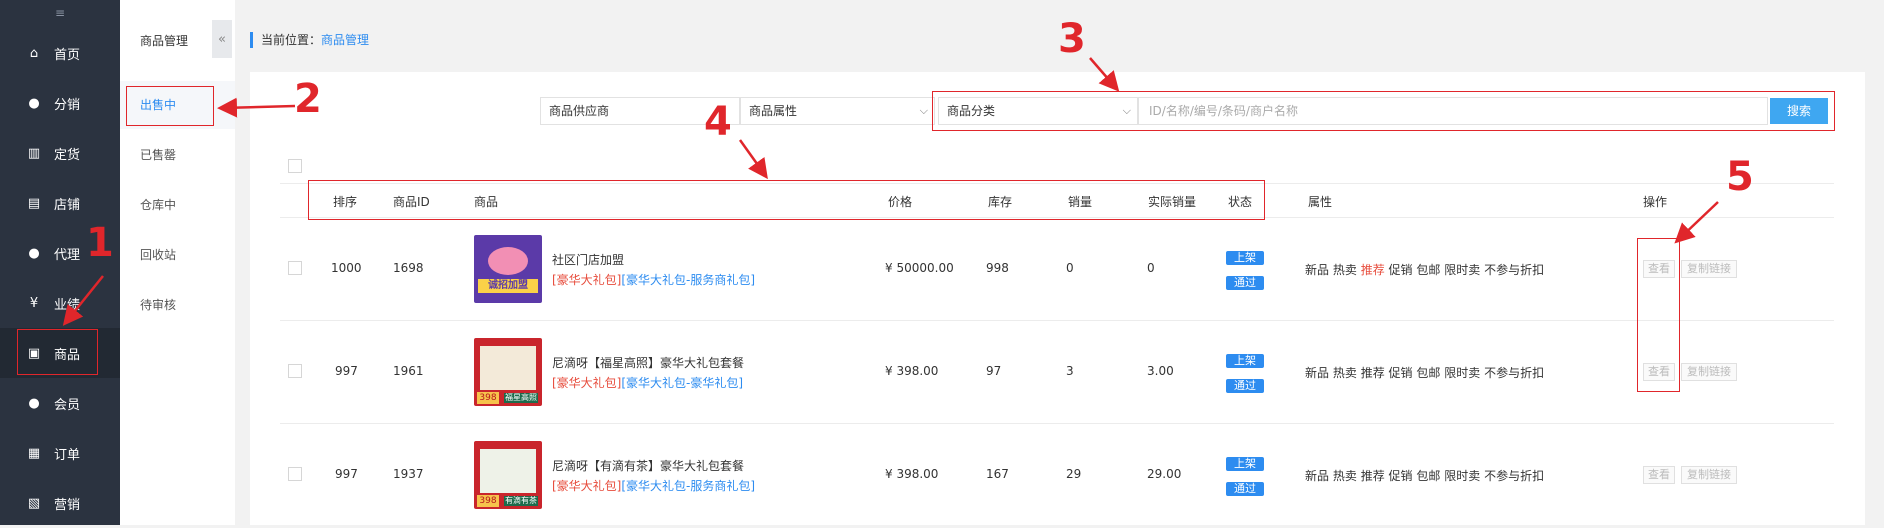 This screenshot has height=528, width=1884. What do you see at coordinates (753, 159) in the screenshot?
I see `arrow-to-headers` at bounding box center [753, 159].